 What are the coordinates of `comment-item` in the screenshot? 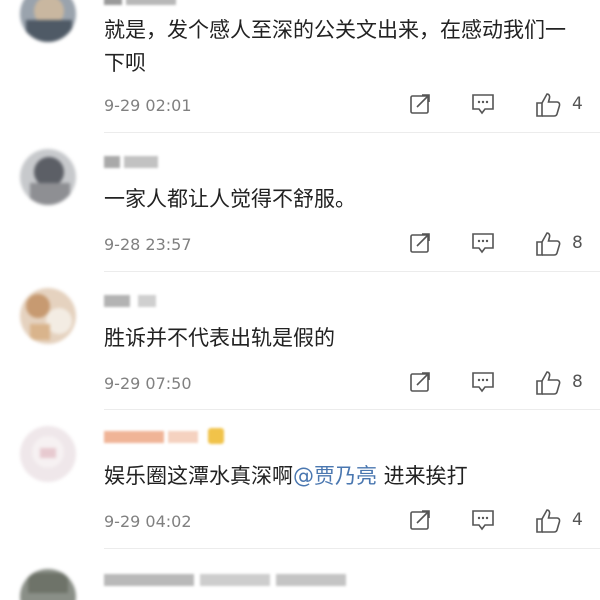 It's located at (300, 574).